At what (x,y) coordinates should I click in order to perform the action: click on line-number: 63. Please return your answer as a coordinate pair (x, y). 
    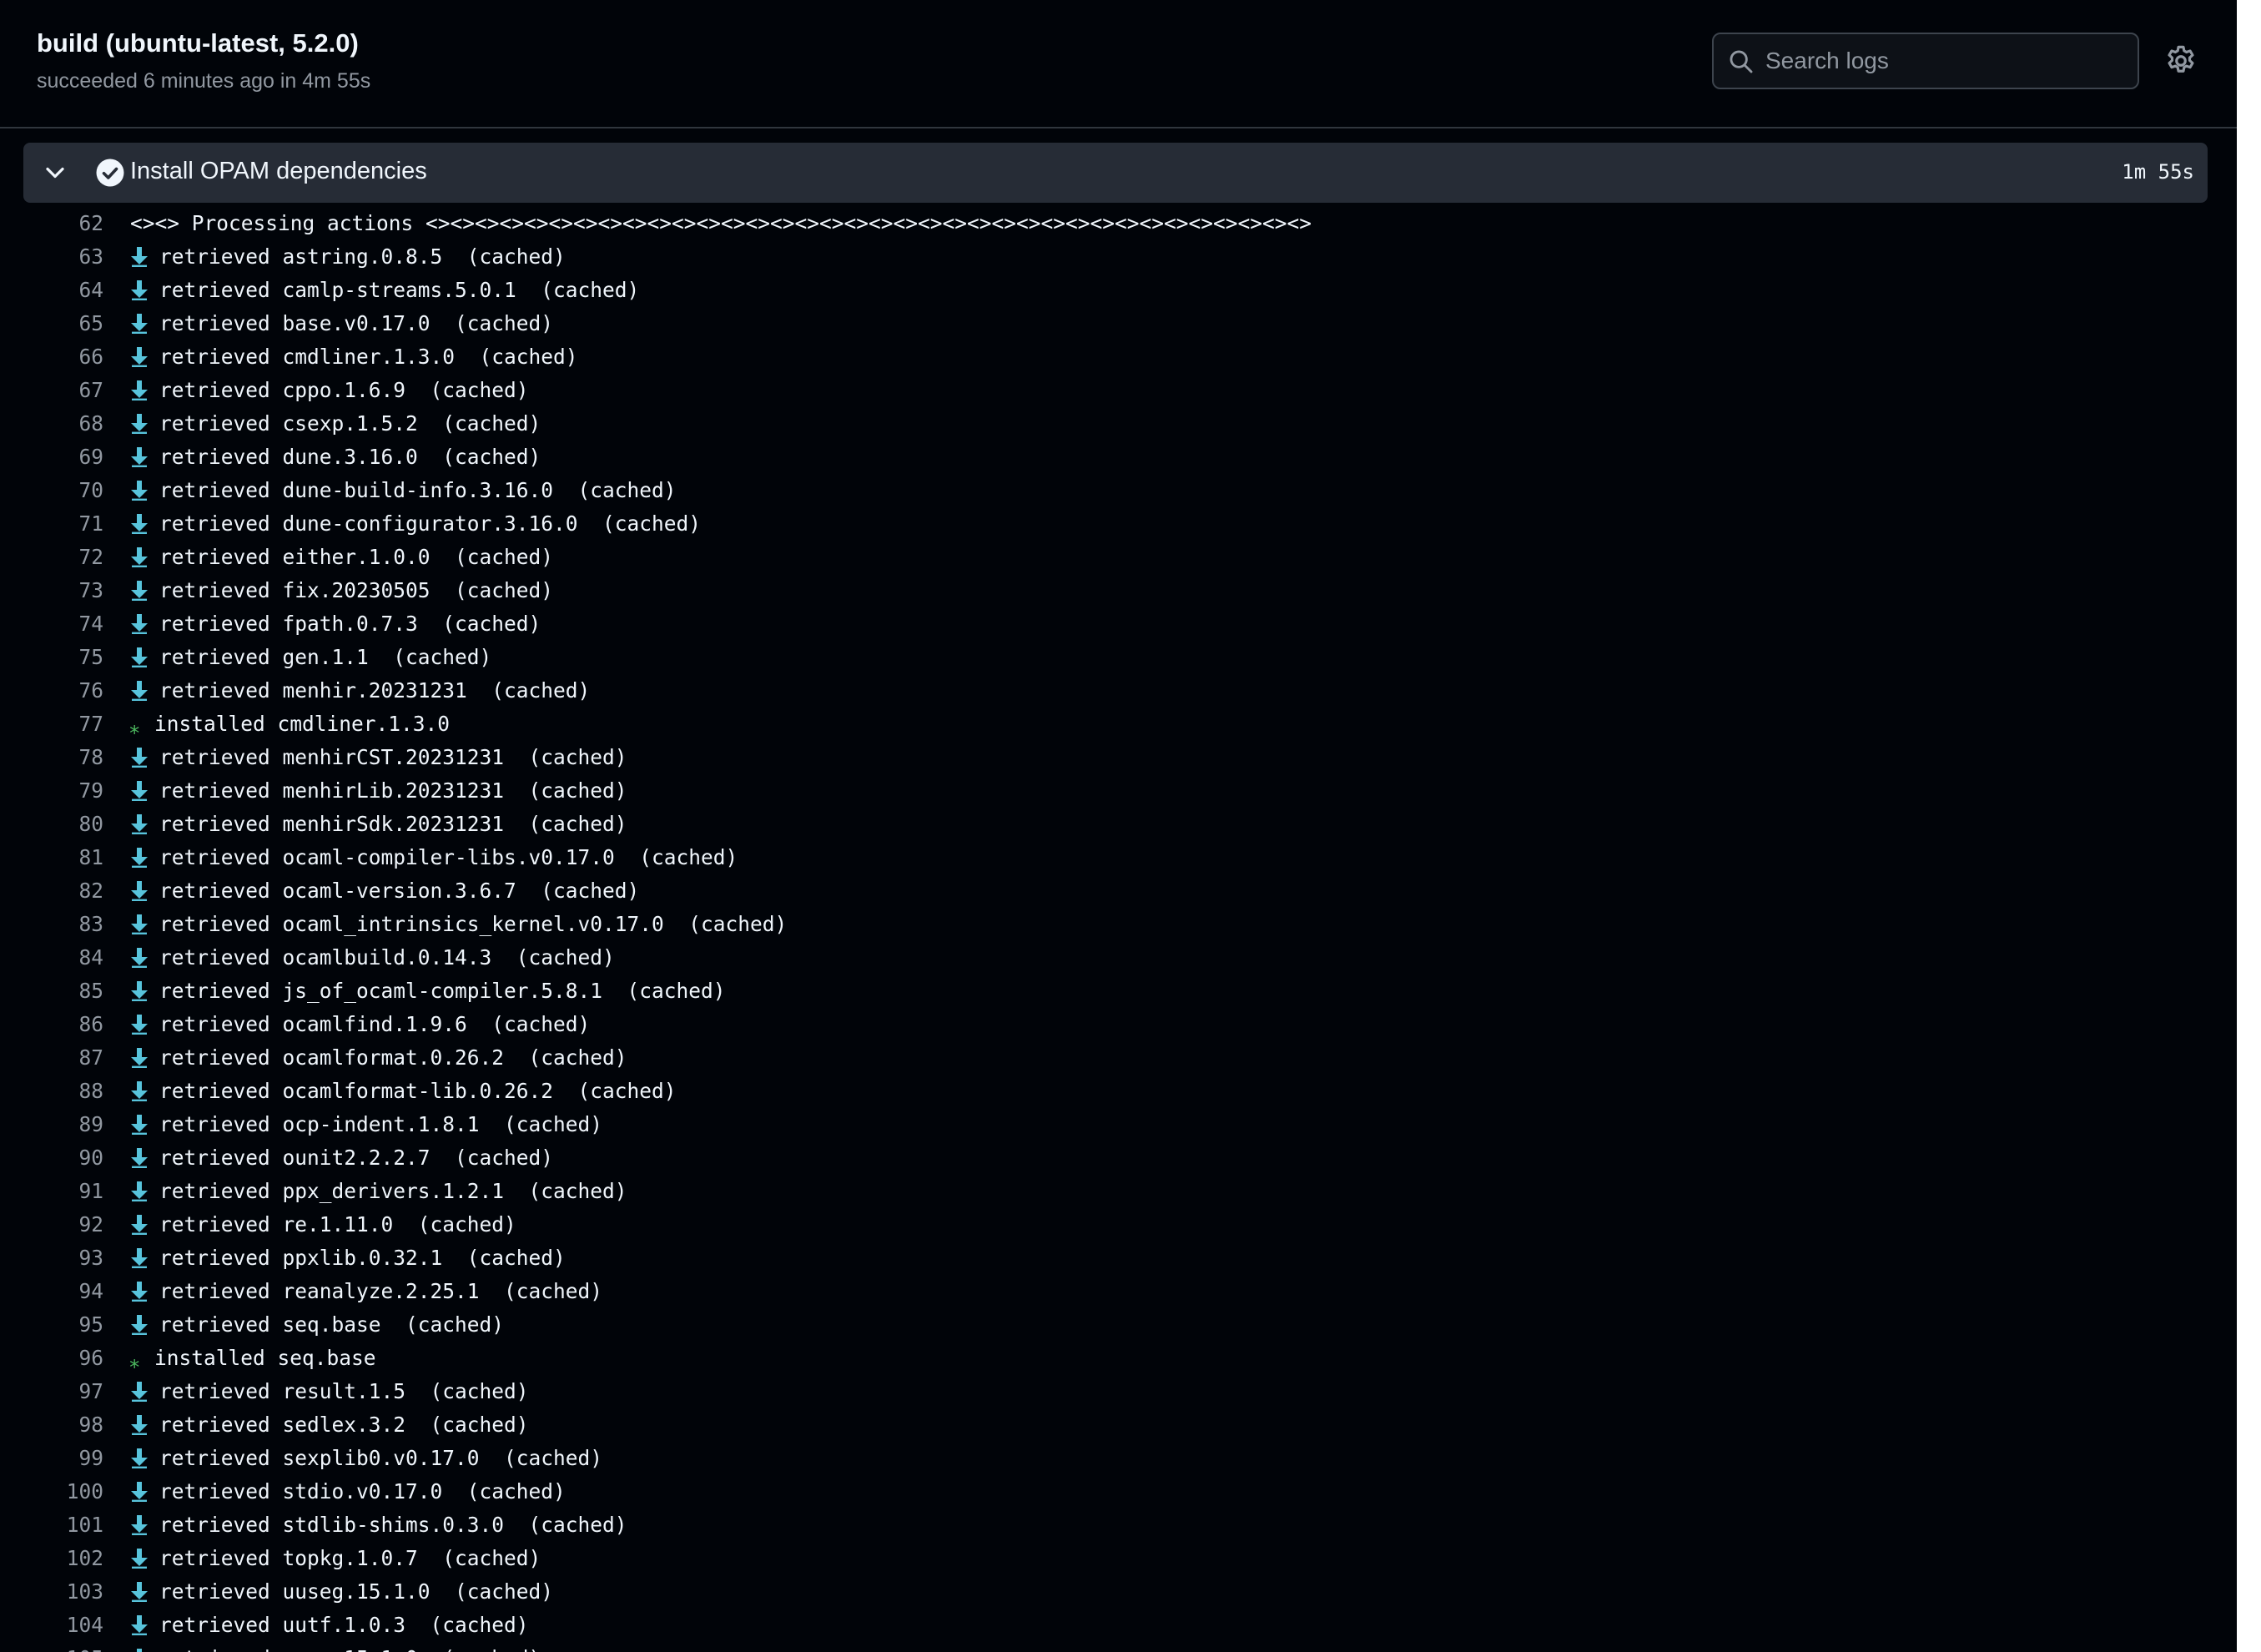
    Looking at the image, I should click on (51, 257).